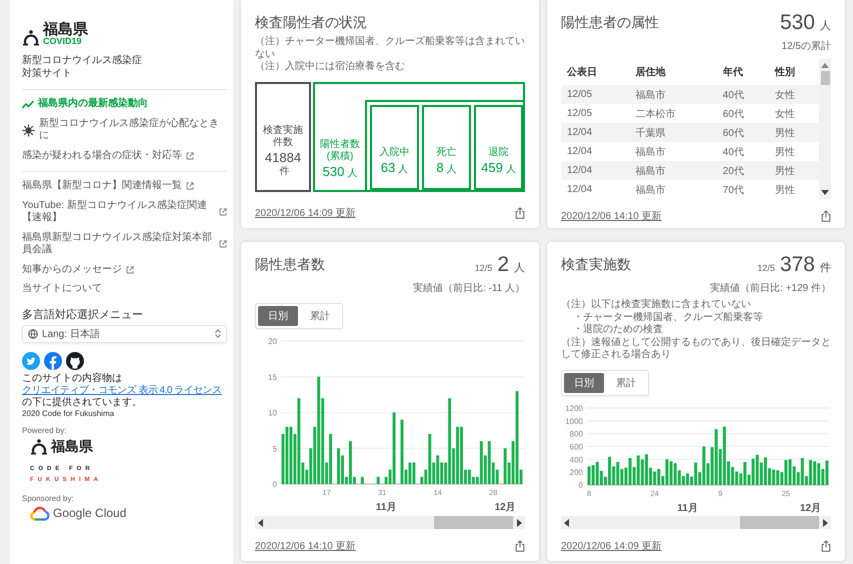 The height and width of the screenshot is (564, 853). What do you see at coordinates (610, 23) in the screenshot?
I see `card-title: 陽性患者の属性` at bounding box center [610, 23].